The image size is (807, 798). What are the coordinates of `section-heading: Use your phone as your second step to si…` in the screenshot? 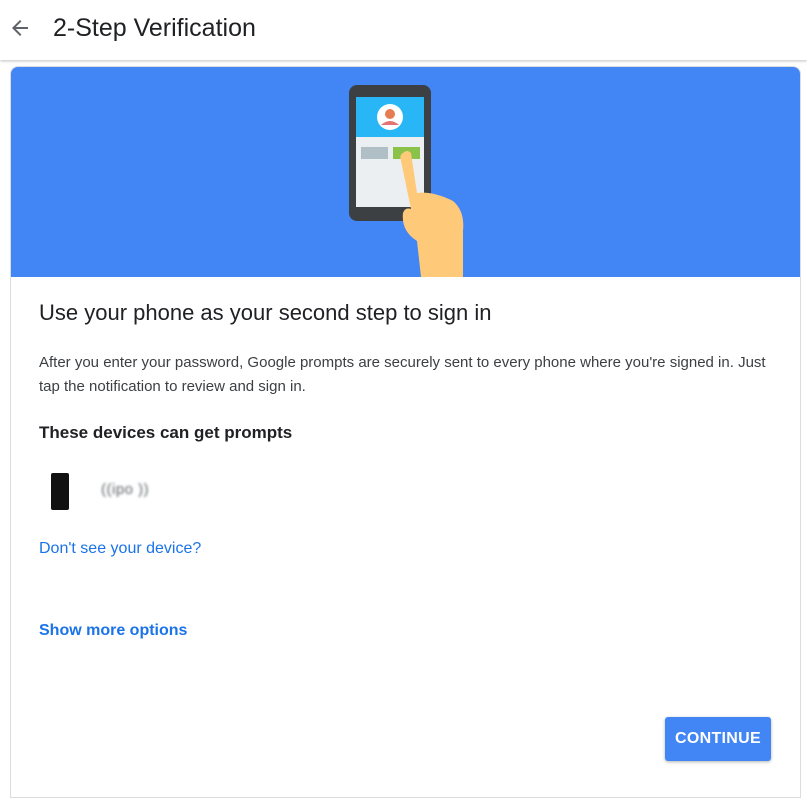 It's located at (265, 312).